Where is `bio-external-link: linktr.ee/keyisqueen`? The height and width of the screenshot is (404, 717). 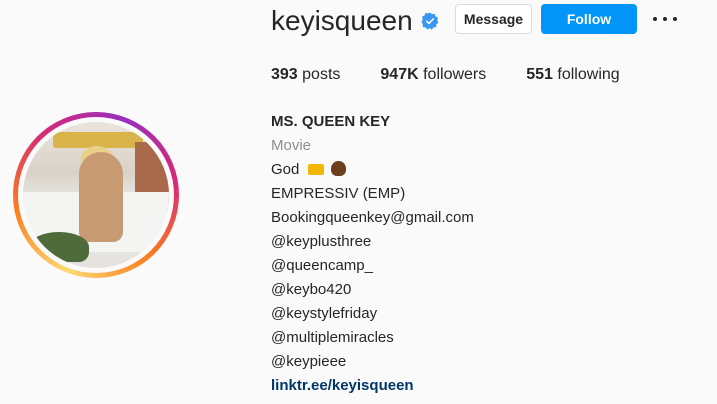 bio-external-link: linktr.ee/keyisqueen is located at coordinates (372, 386).